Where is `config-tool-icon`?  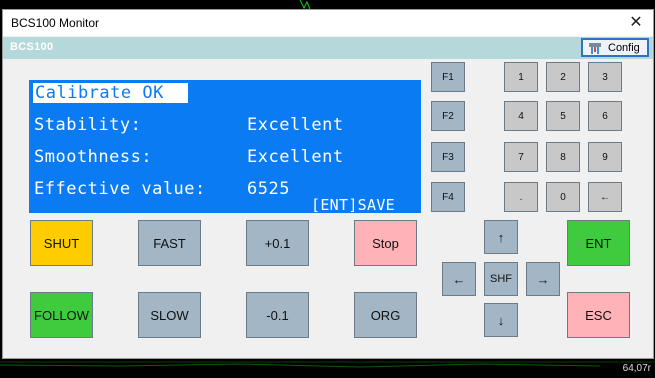 config-tool-icon is located at coordinates (595, 48).